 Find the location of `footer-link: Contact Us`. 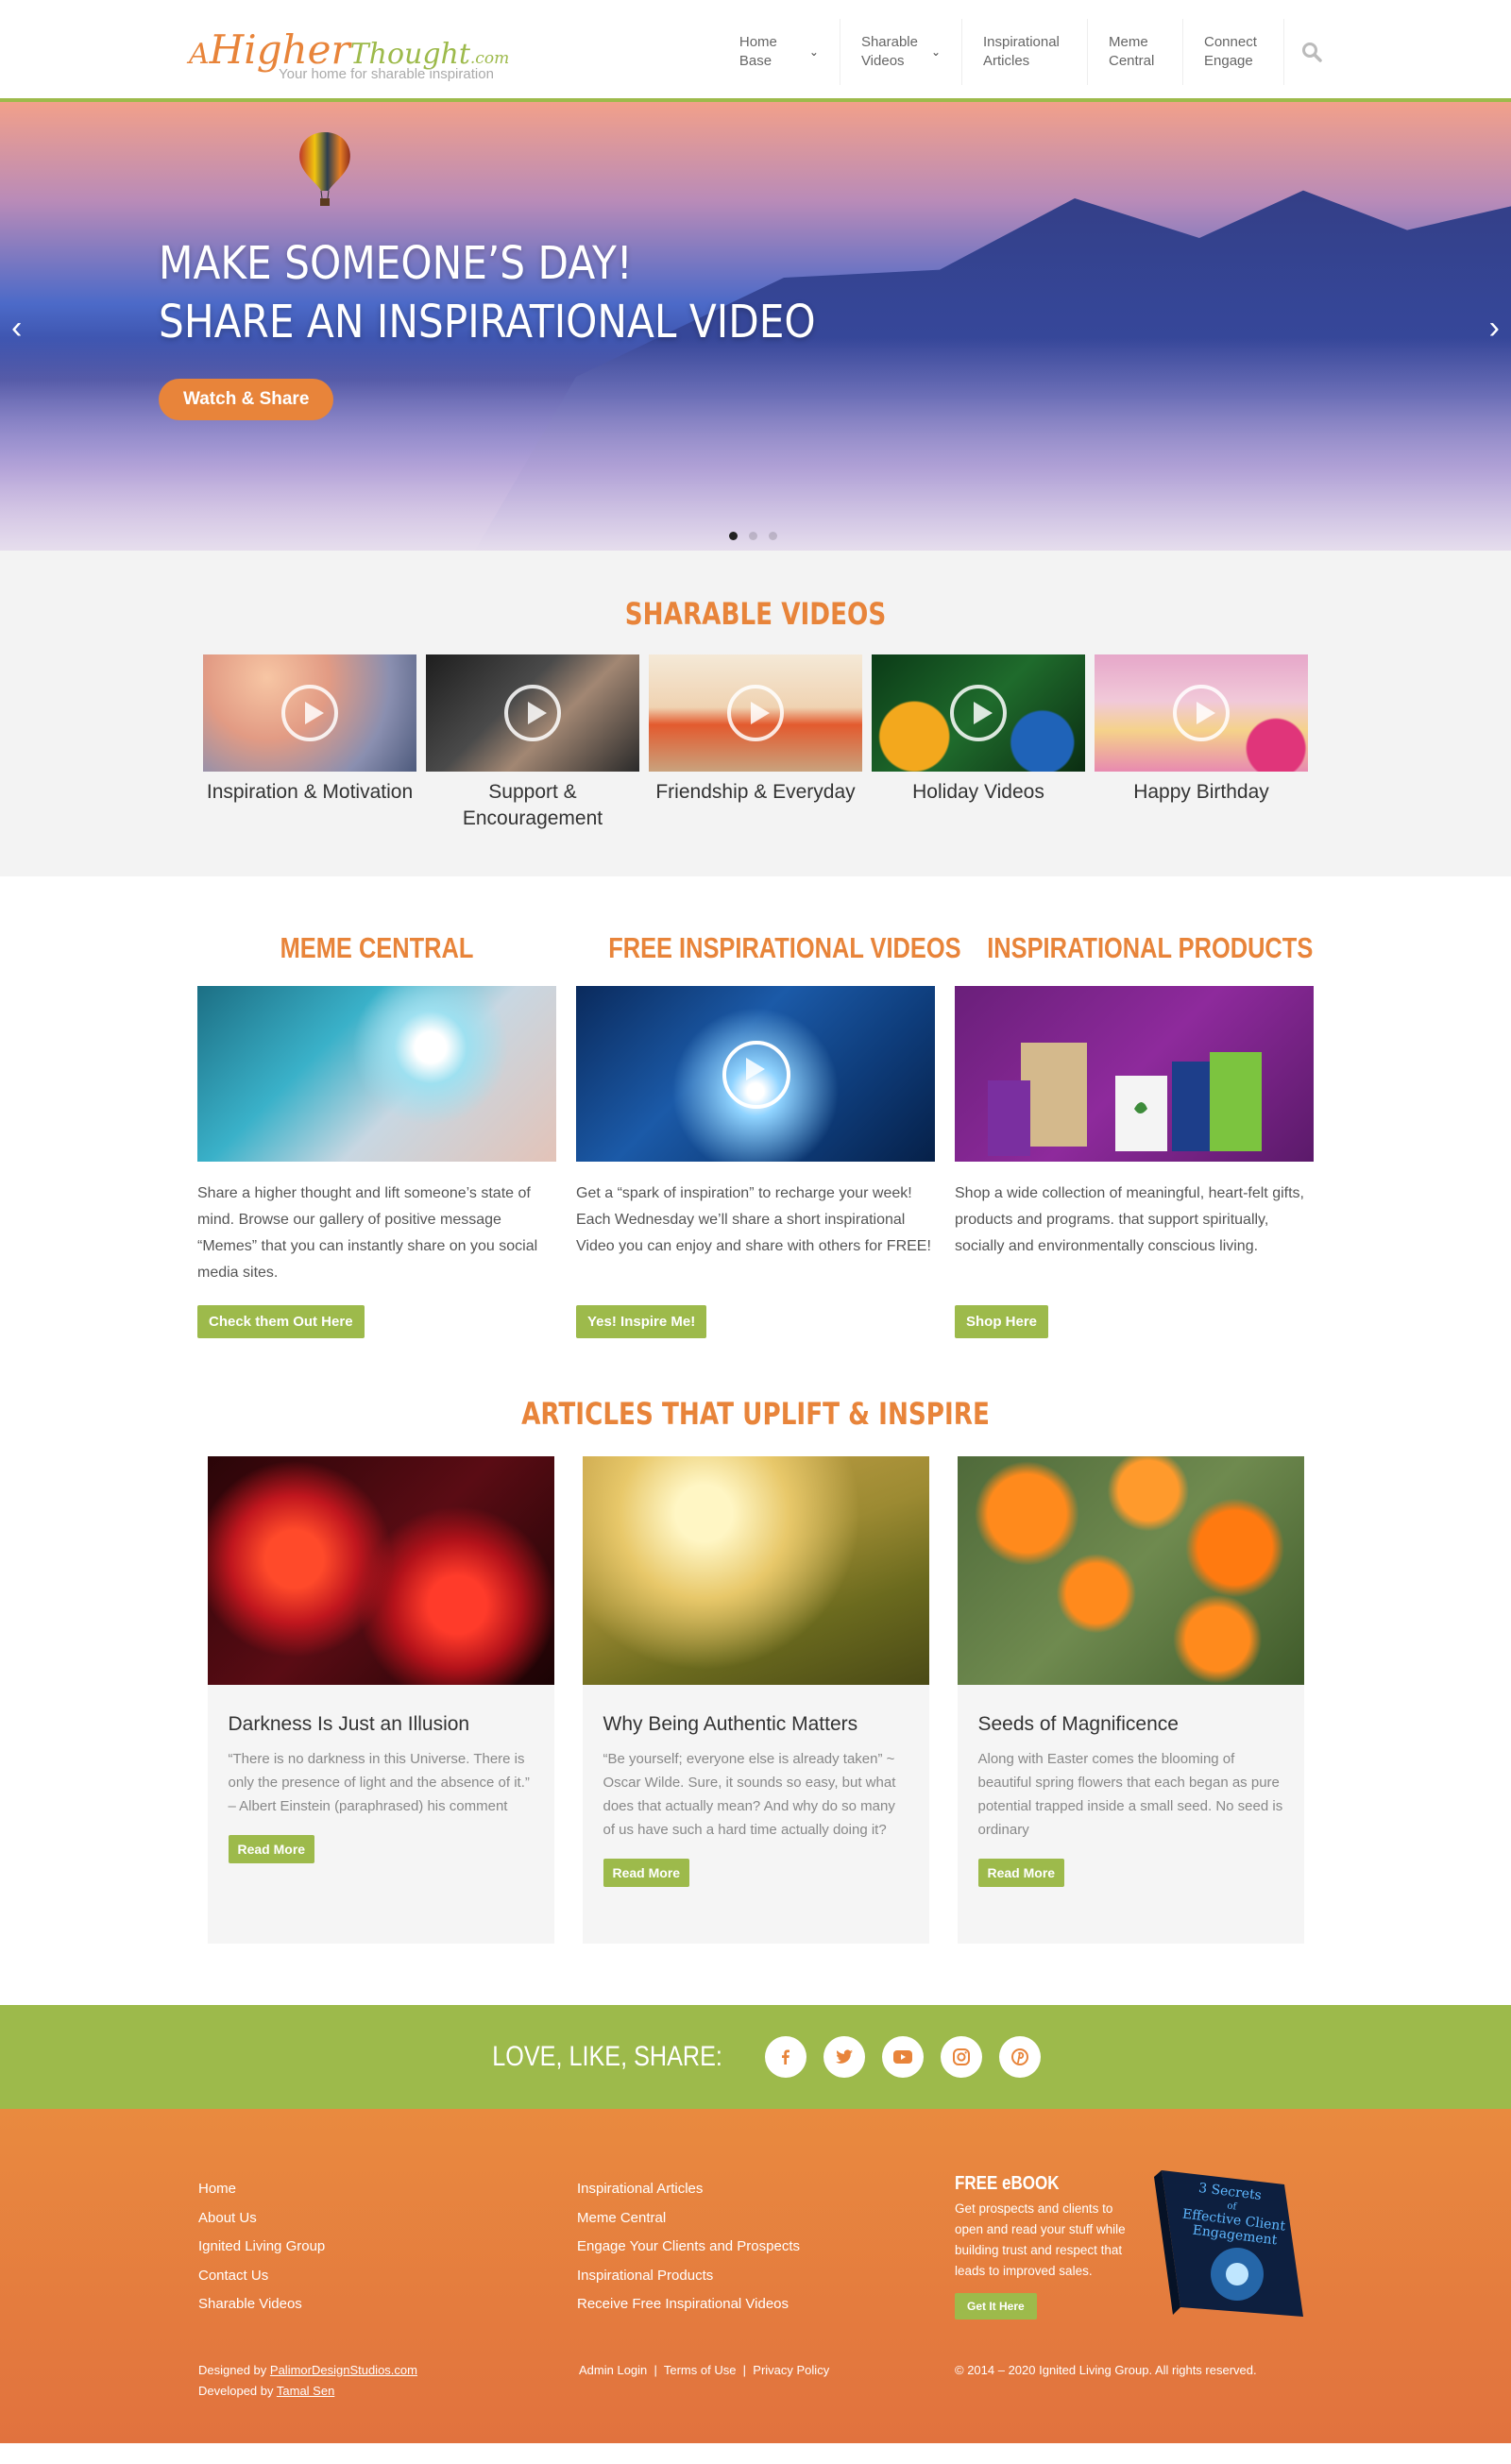

footer-link: Contact Us is located at coordinates (261, 2276).